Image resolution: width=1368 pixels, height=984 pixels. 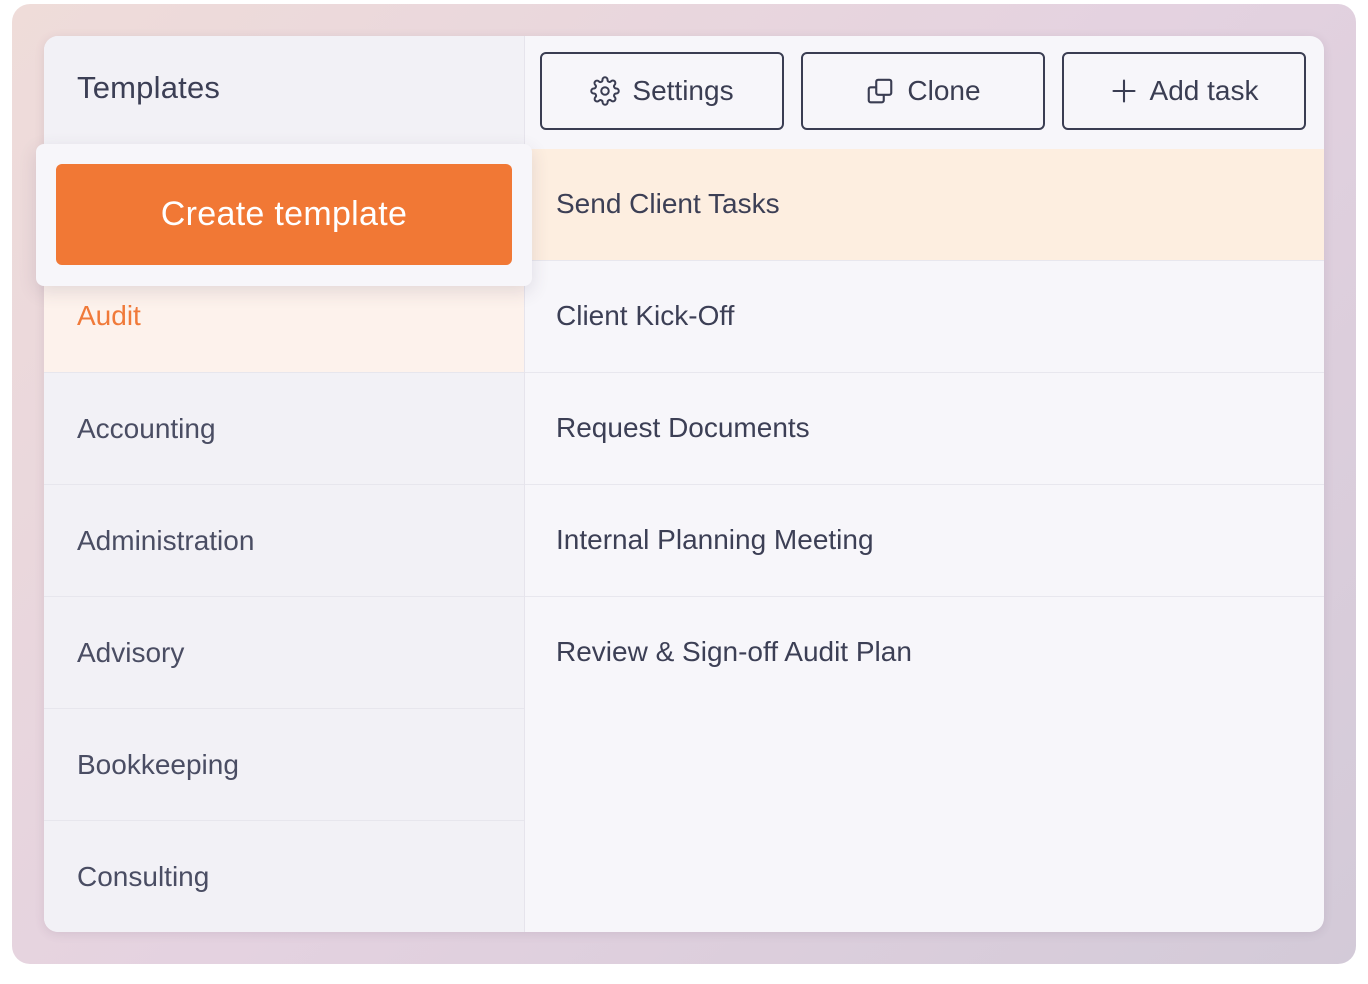 What do you see at coordinates (715, 539) in the screenshot?
I see `task-label: Internal Planning Meeting` at bounding box center [715, 539].